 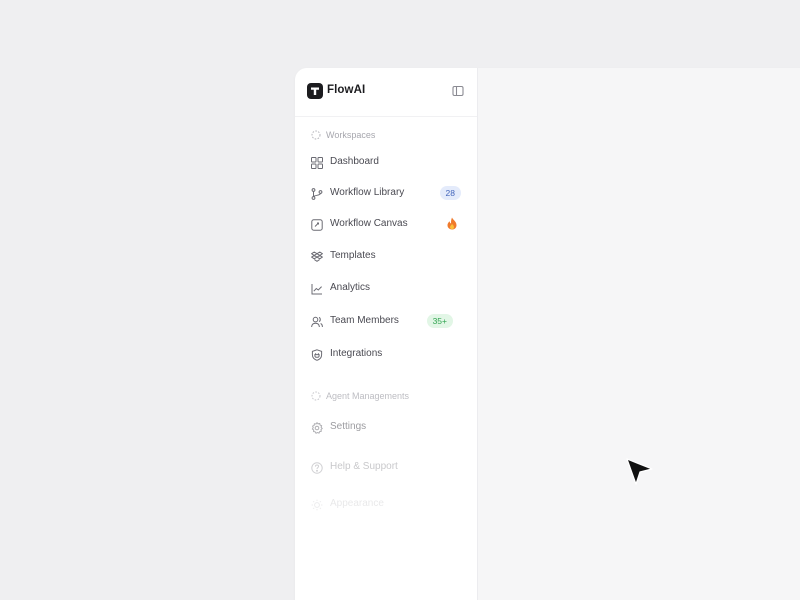 What do you see at coordinates (386, 355) in the screenshot?
I see `nav-integrations: Integrations` at bounding box center [386, 355].